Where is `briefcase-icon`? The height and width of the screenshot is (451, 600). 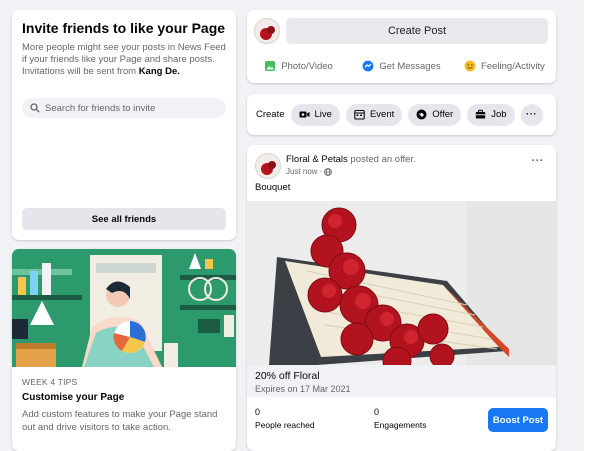 briefcase-icon is located at coordinates (480, 114).